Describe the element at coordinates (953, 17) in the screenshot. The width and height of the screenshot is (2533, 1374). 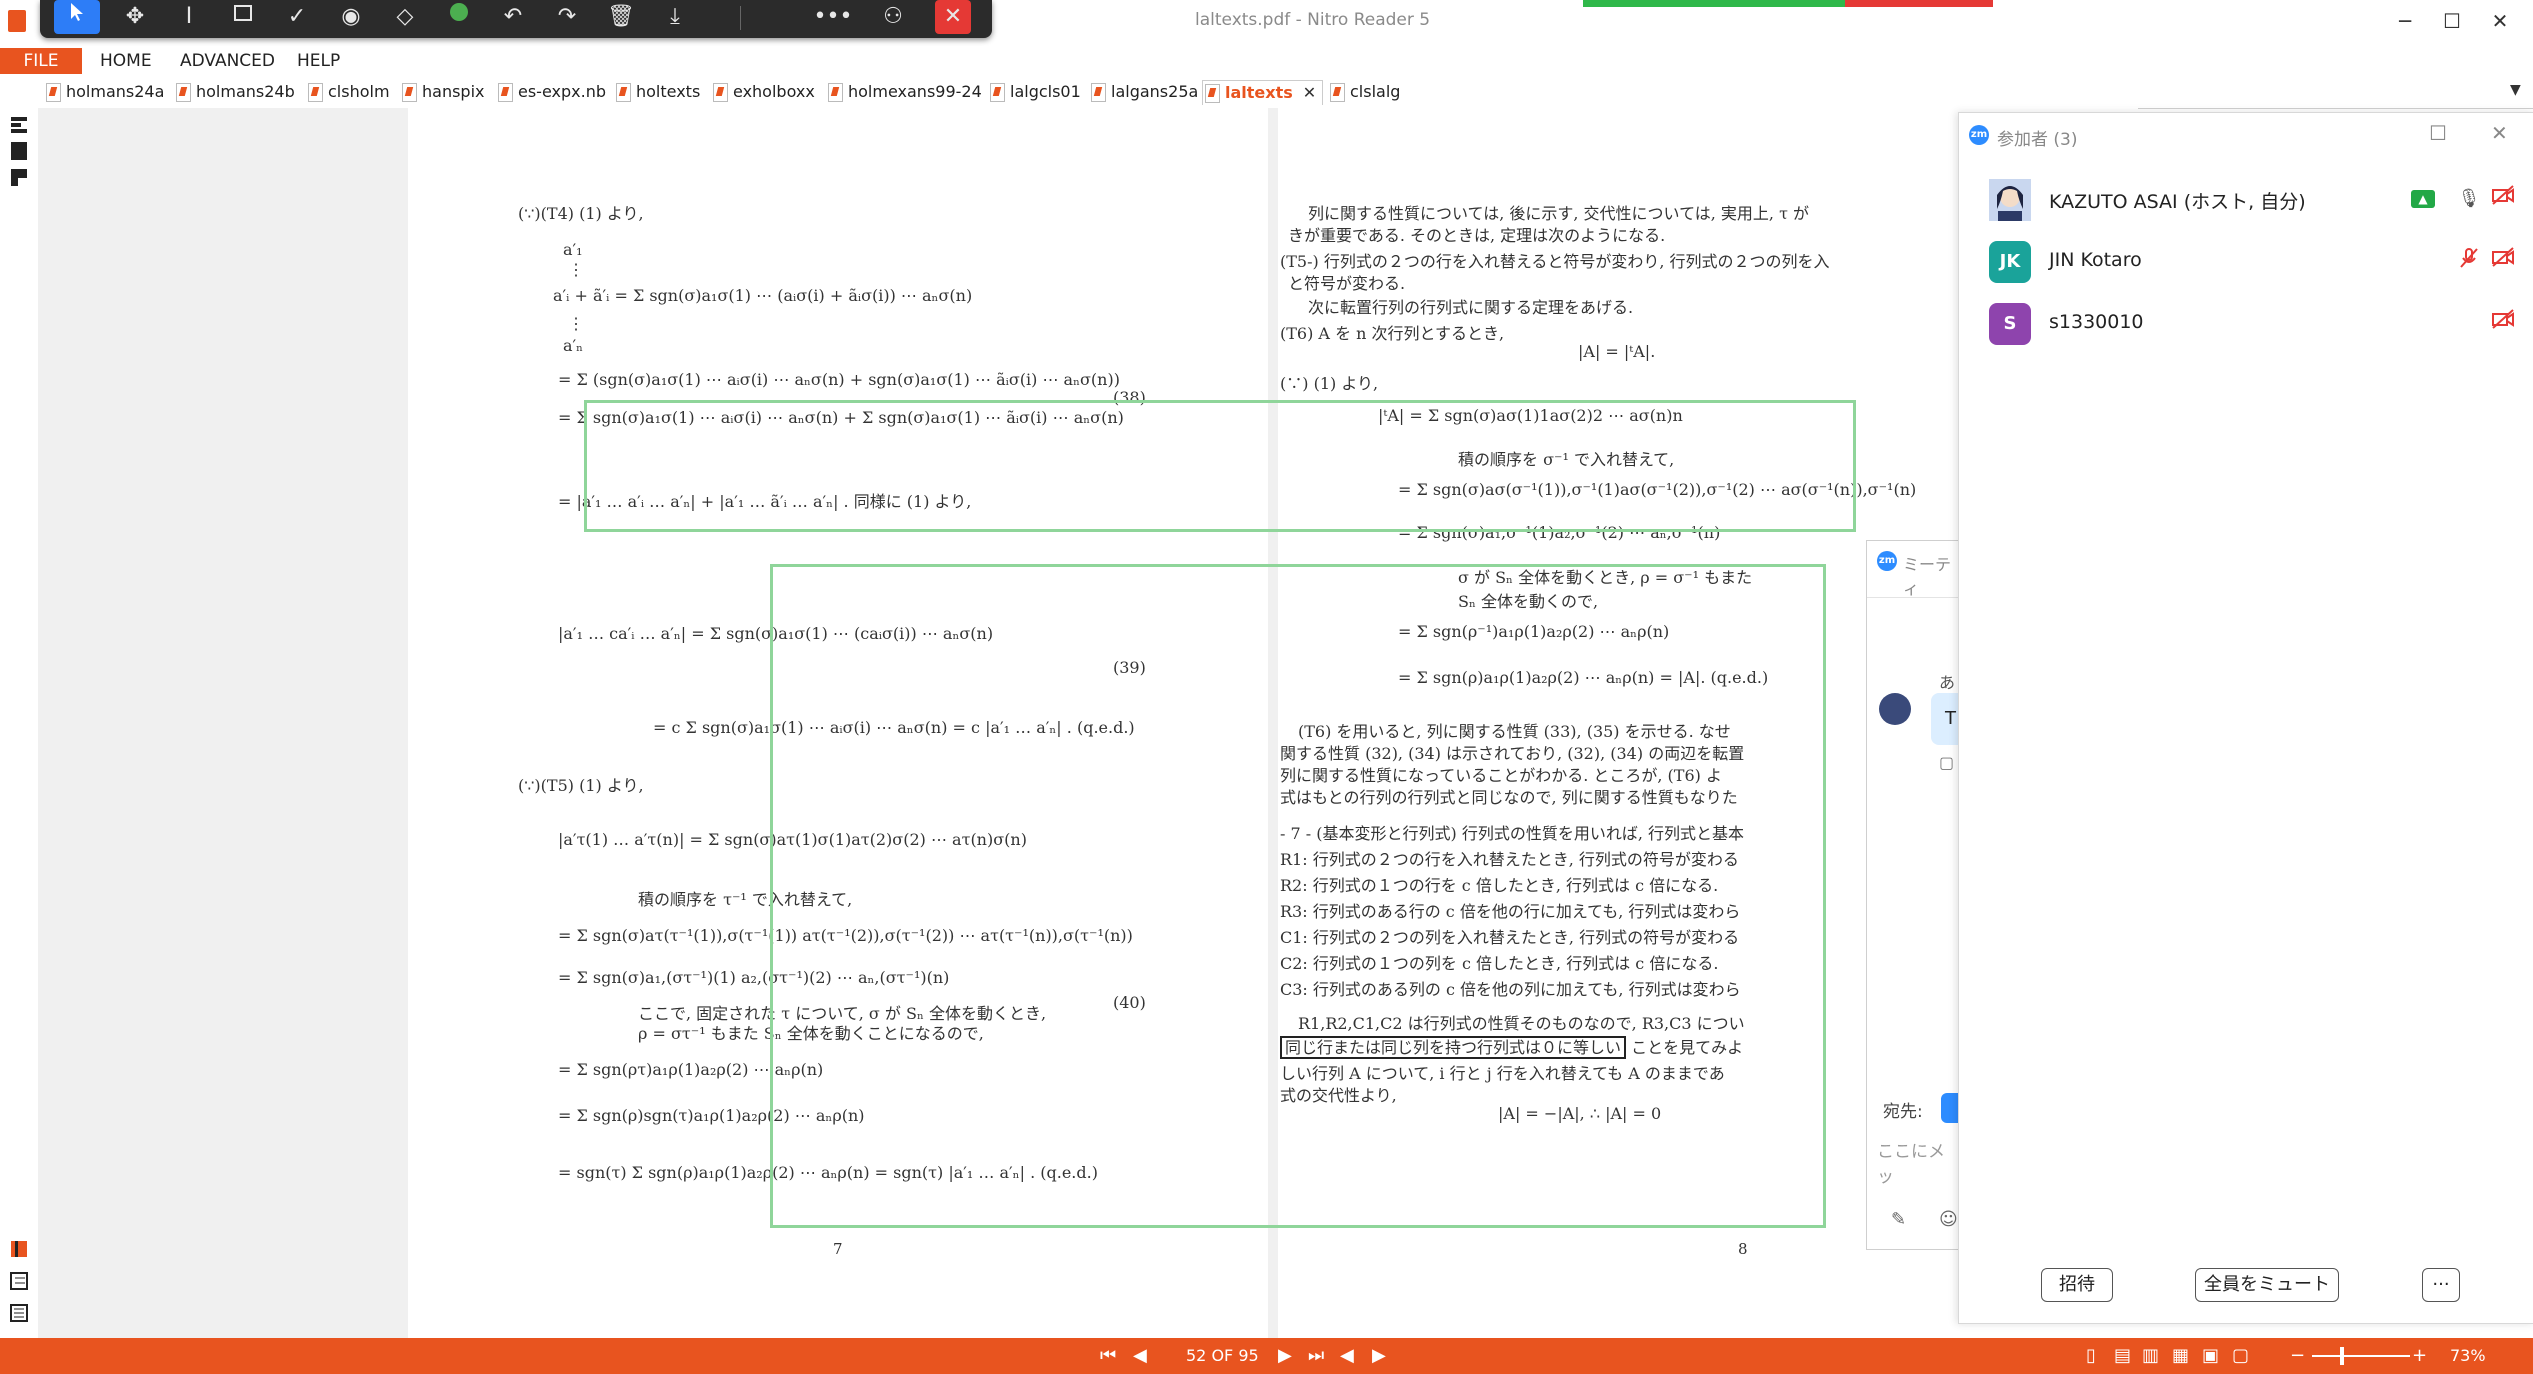
I see `close-icon: ✕` at that location.